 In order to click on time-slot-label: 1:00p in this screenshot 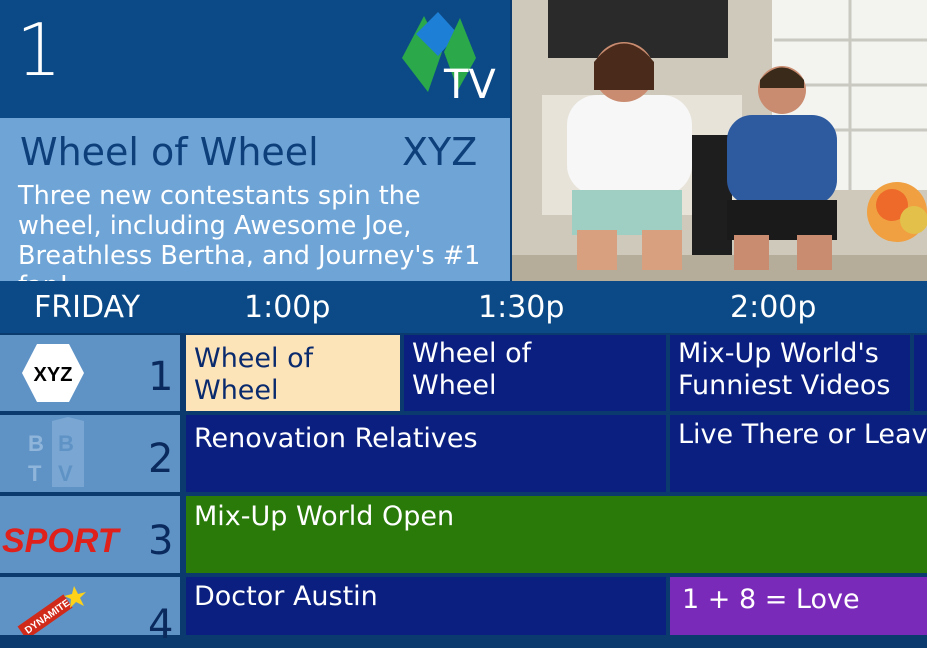, I will do `click(287, 307)`.